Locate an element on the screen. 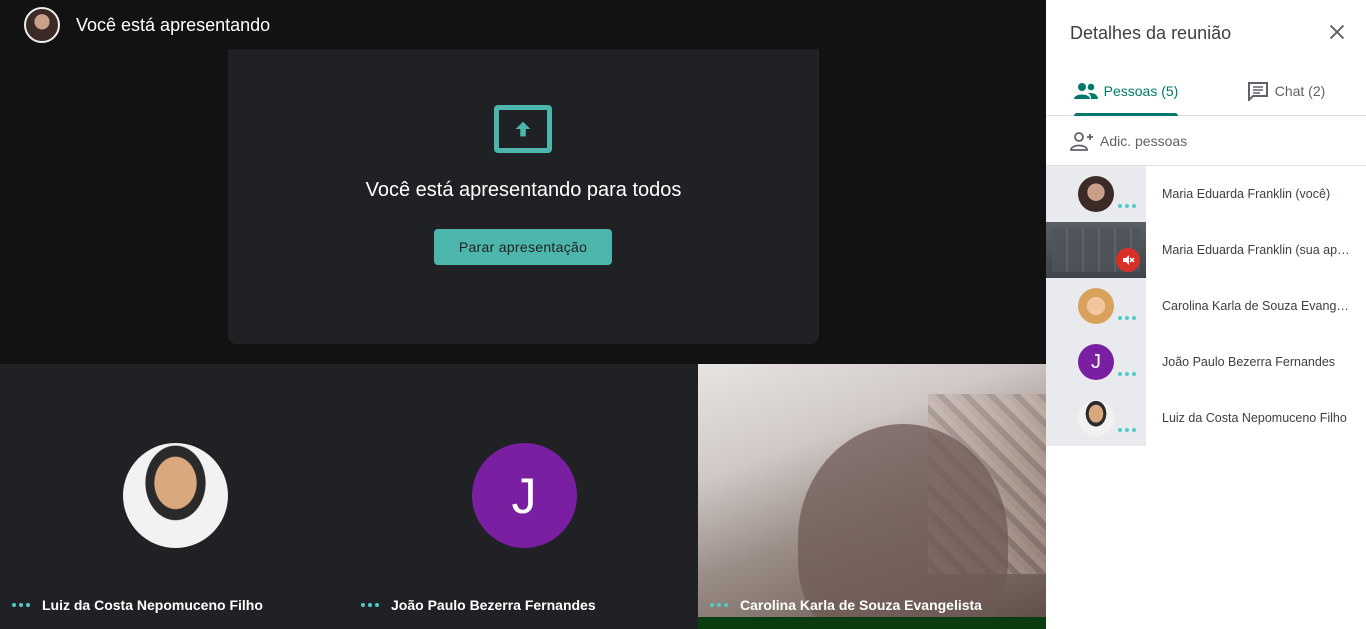 This screenshot has width=1366, height=629. person-name: Carolina Karla de Souza Evangelista is located at coordinates (1257, 306).